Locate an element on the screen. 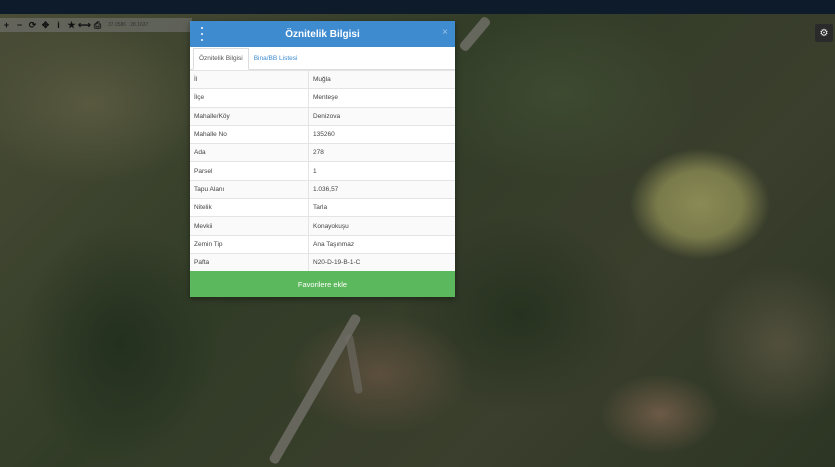 The image size is (835, 467). tab-attribute-info: Öznitelik Bilgisi is located at coordinates (221, 59).